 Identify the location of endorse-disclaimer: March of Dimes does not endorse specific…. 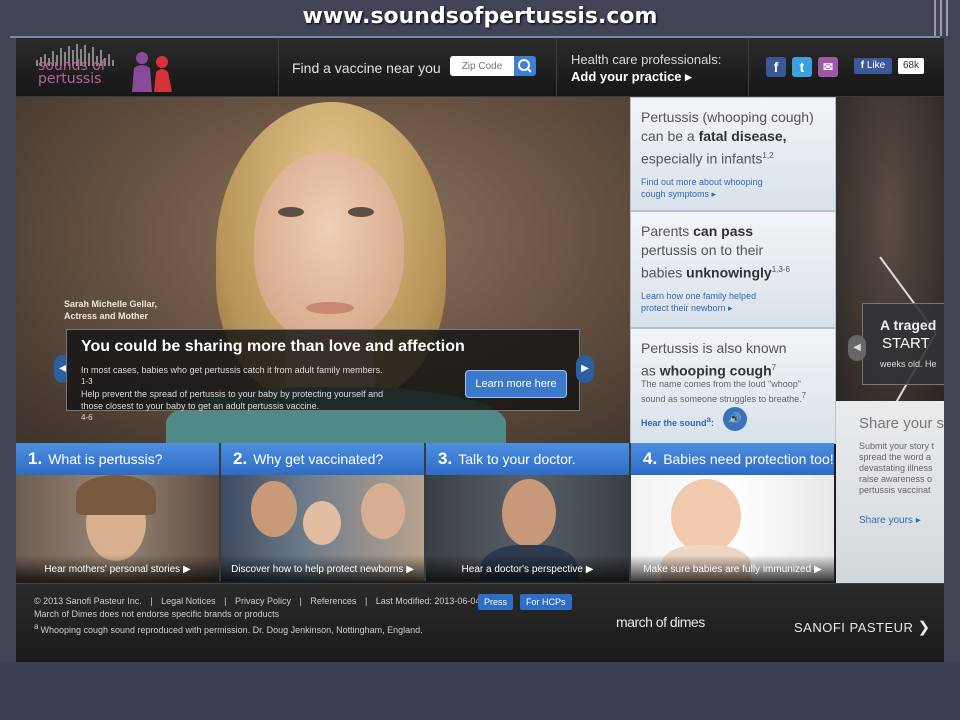
(157, 614).